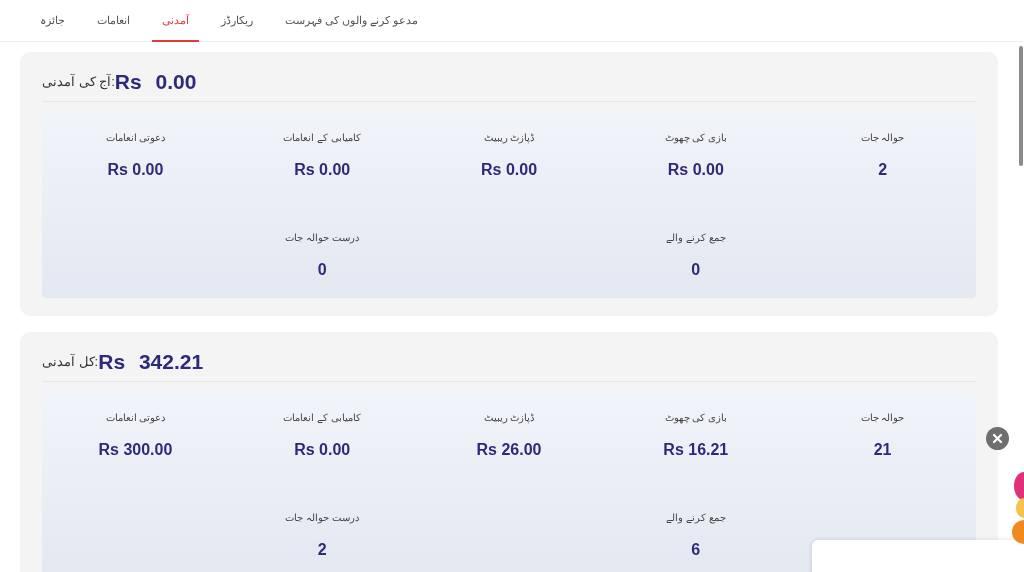  I want to click on earnings-amount: Rs 342.21, so click(151, 361).